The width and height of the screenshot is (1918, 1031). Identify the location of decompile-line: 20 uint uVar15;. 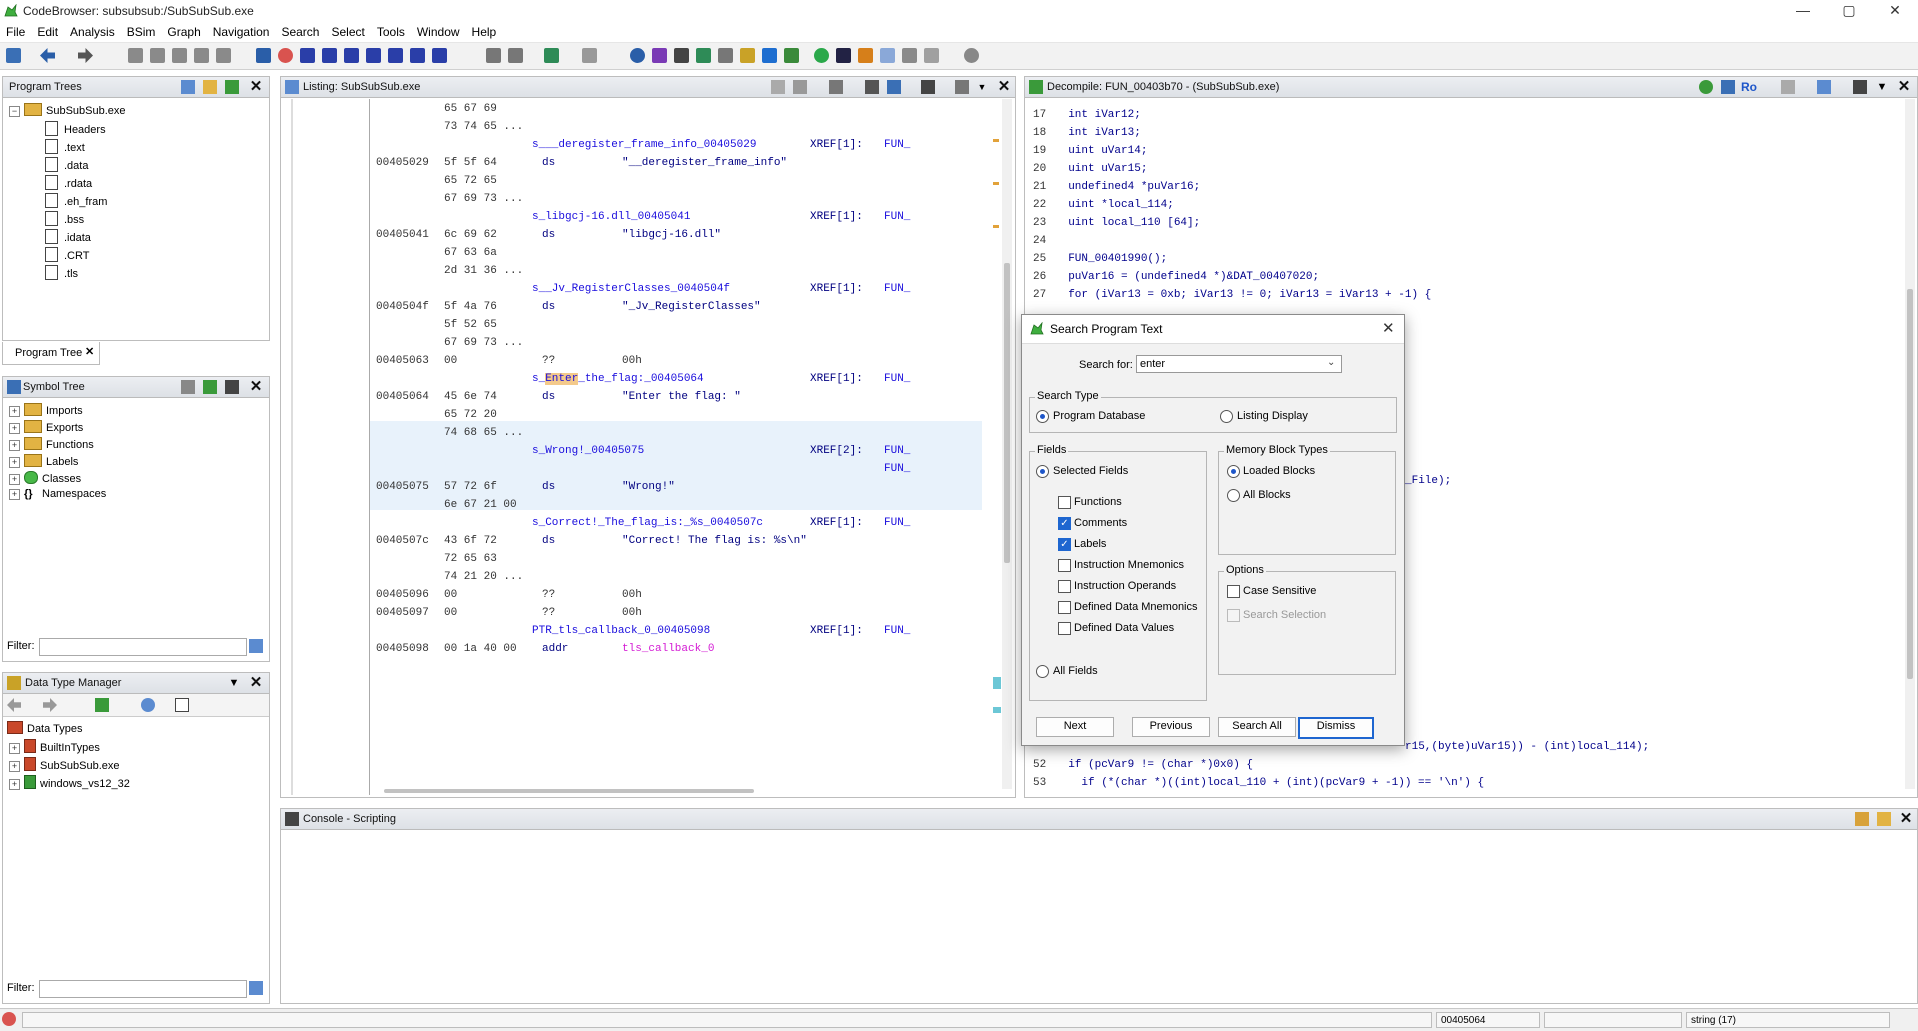
(1455, 170).